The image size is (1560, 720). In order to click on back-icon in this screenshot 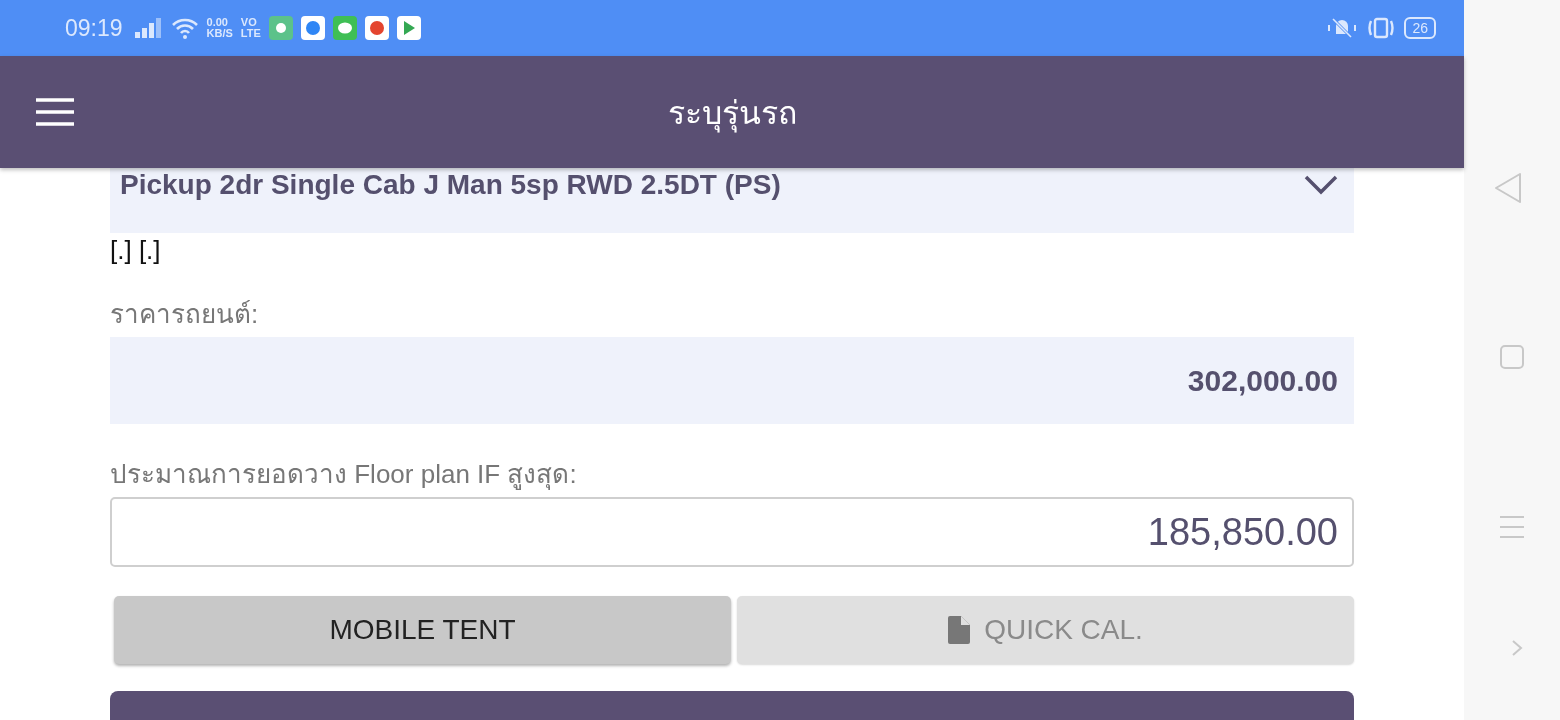, I will do `click(1508, 188)`.